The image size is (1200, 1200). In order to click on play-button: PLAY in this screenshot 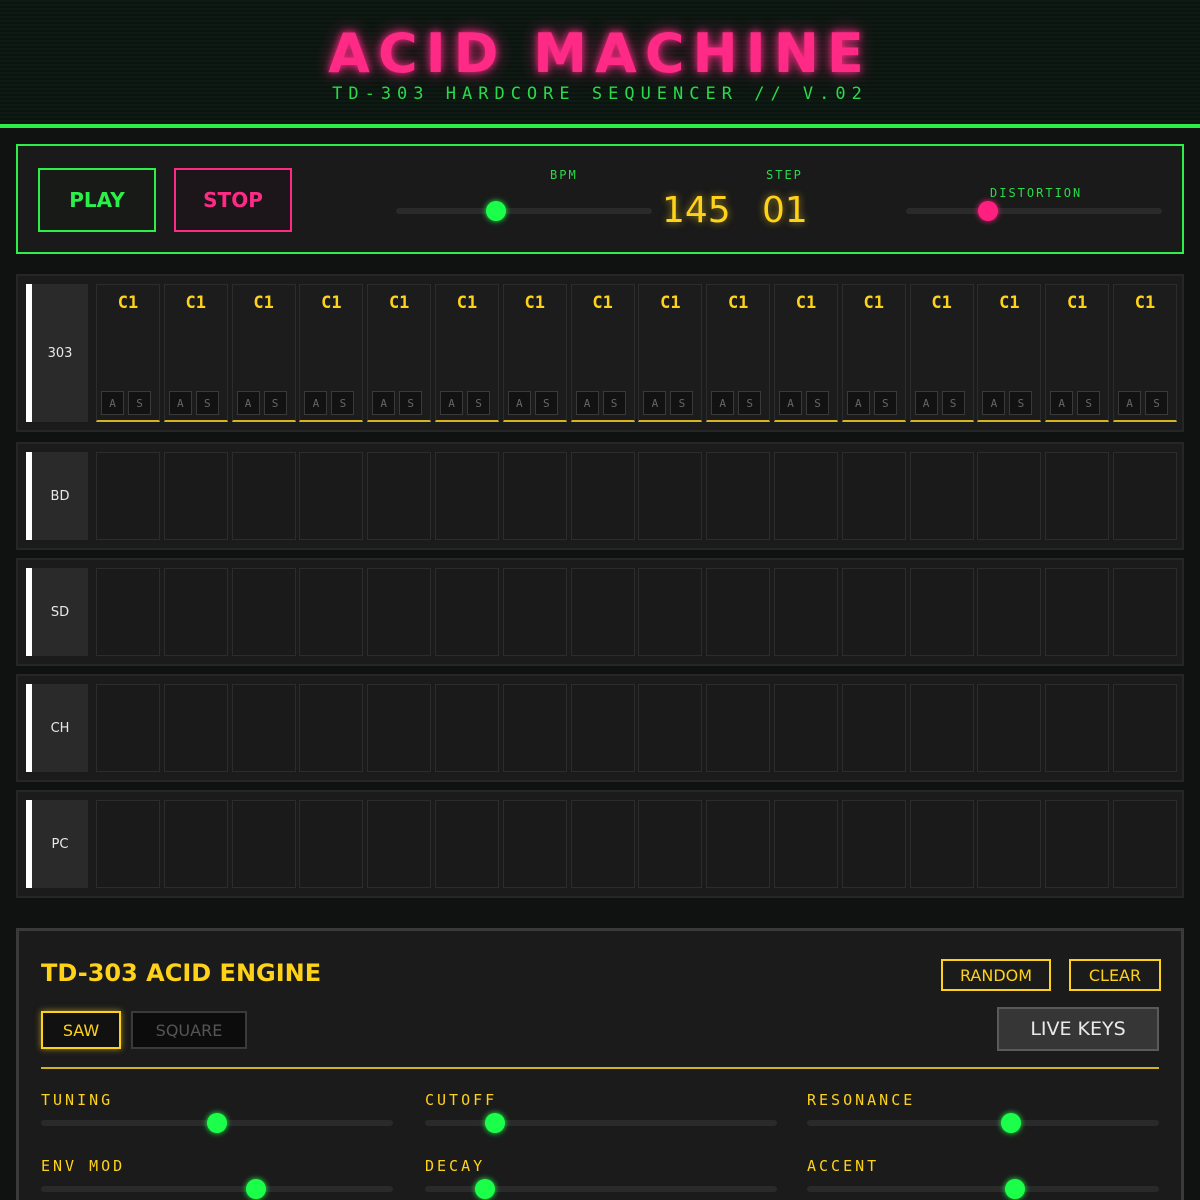, I will do `click(97, 200)`.